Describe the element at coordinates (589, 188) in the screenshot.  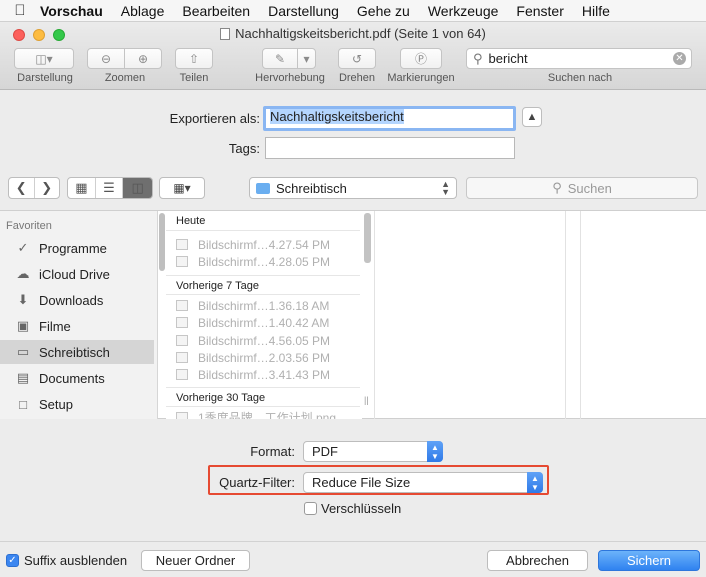
I see `dialog-search-placeholder: Suchen` at that location.